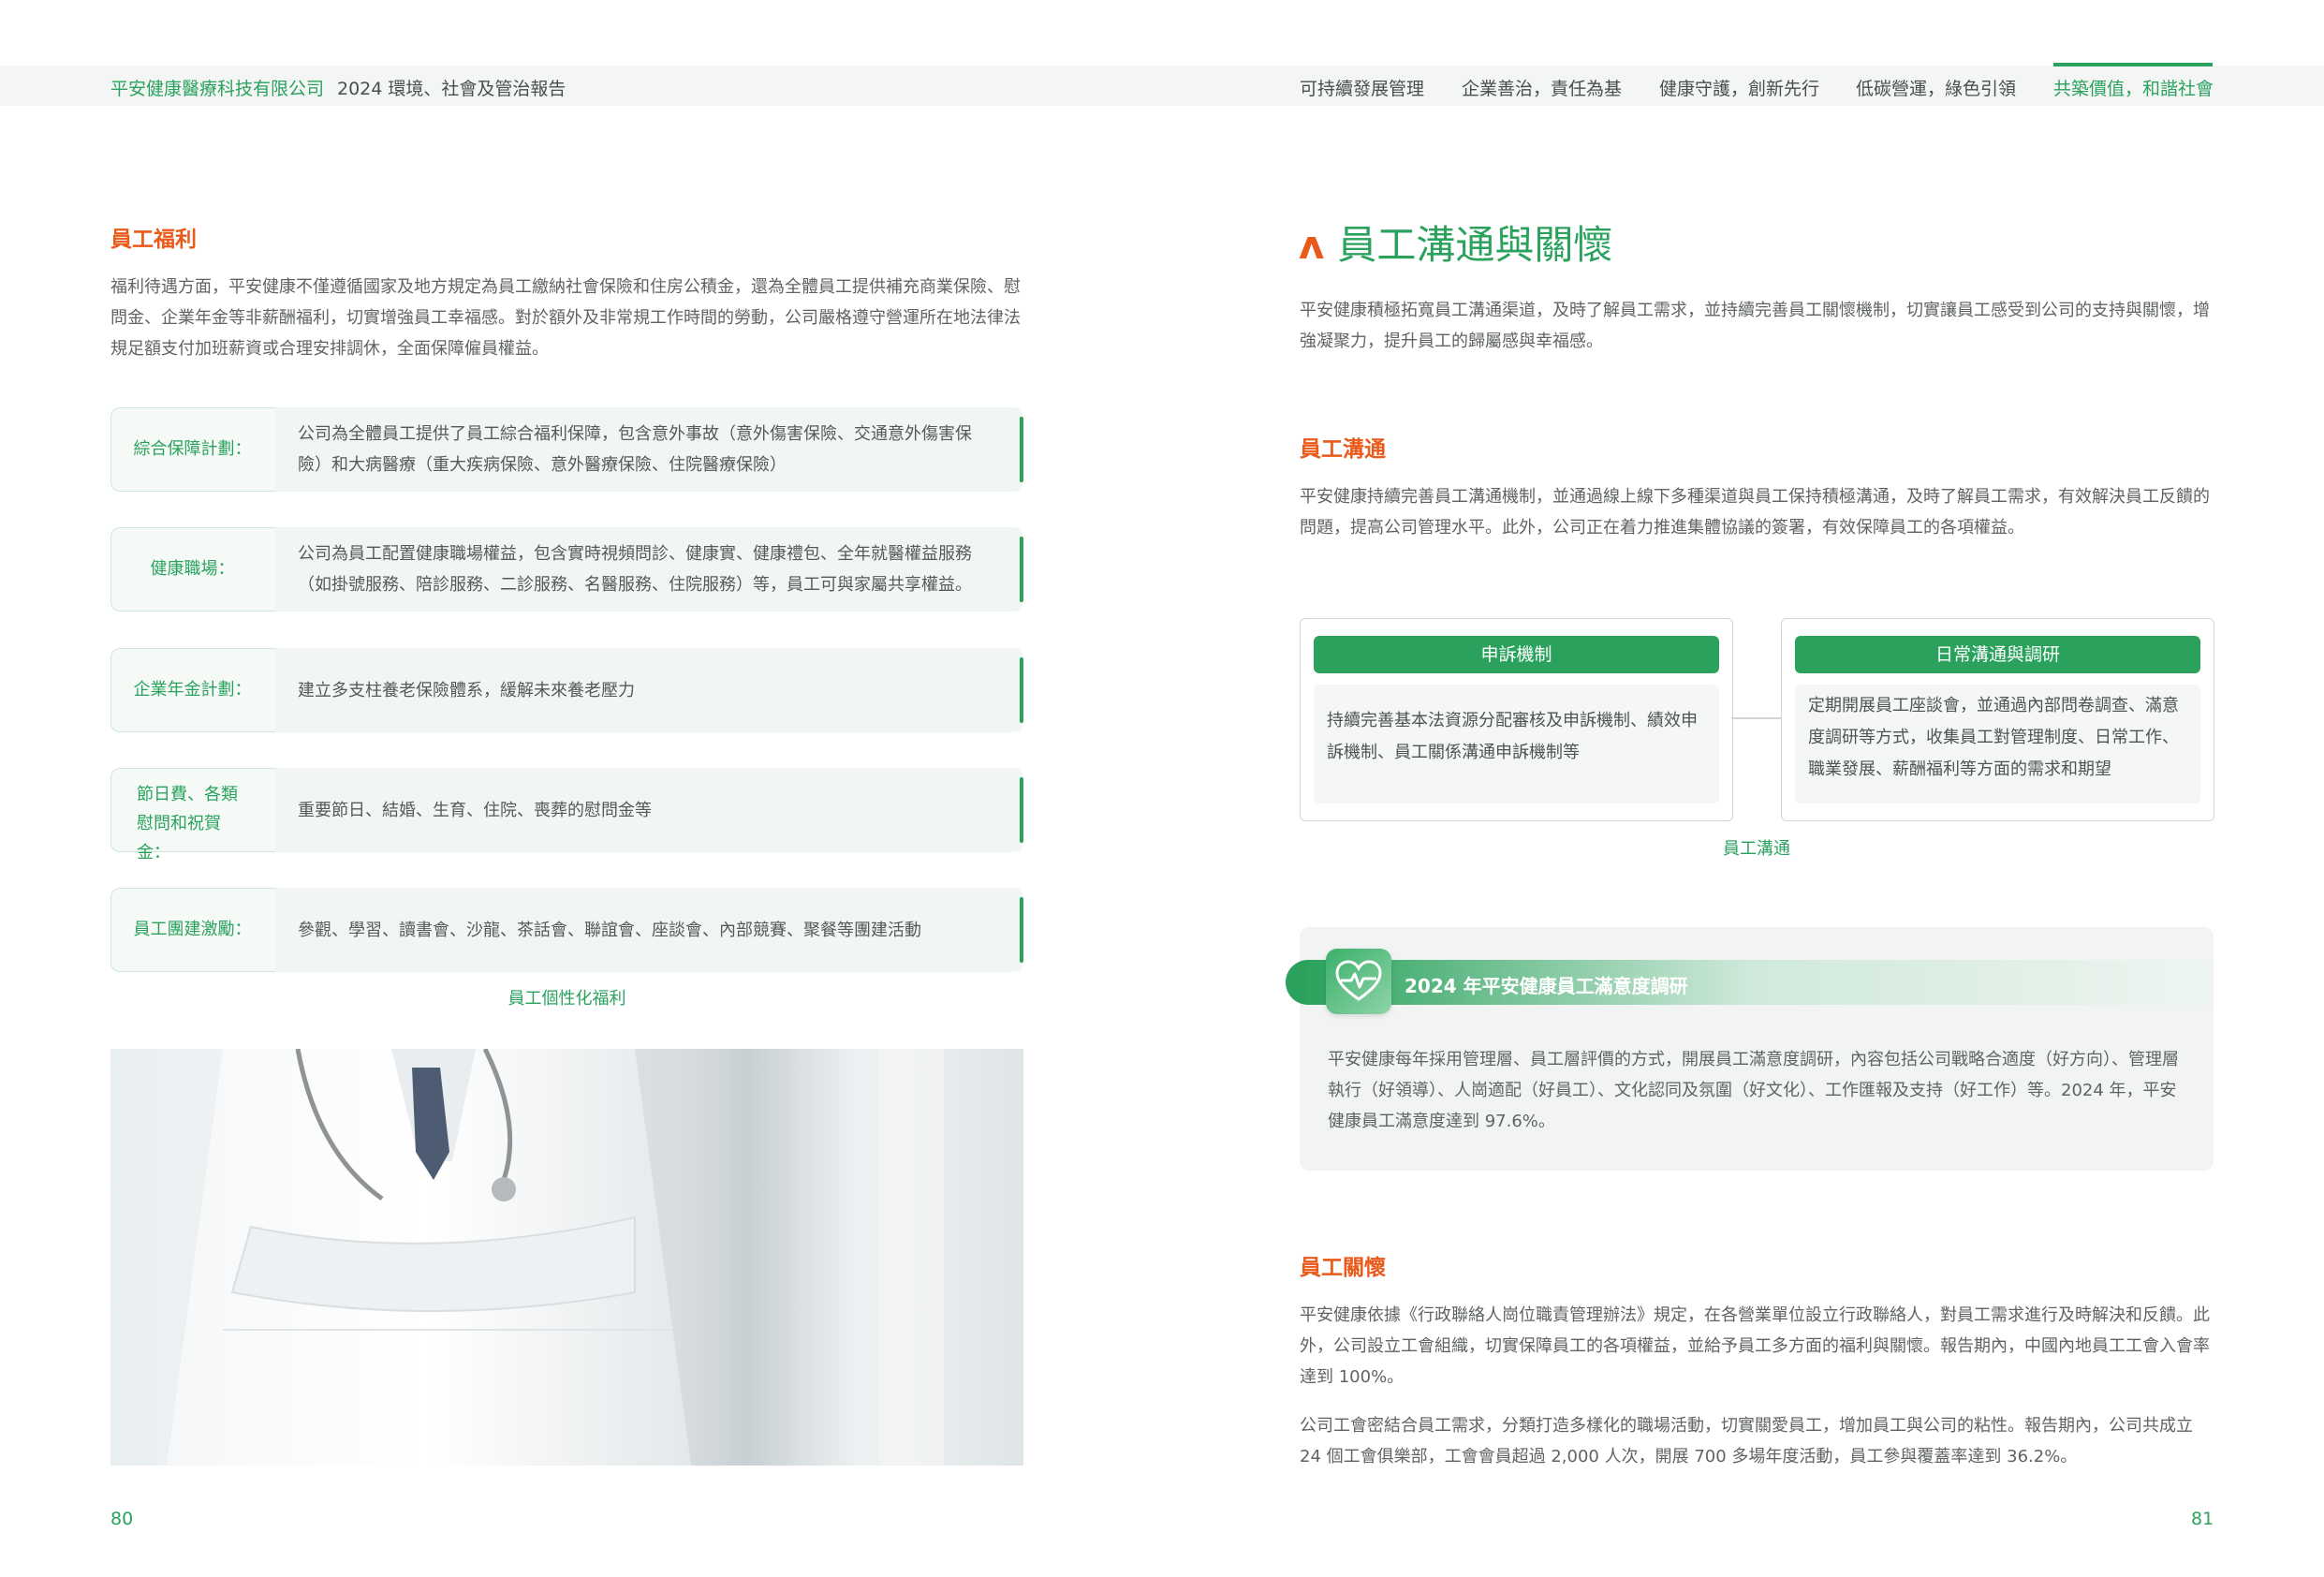 This screenshot has width=2324, height=1577. I want to click on section-title: ʌ 員工溝通與關懷, so click(1455, 242).